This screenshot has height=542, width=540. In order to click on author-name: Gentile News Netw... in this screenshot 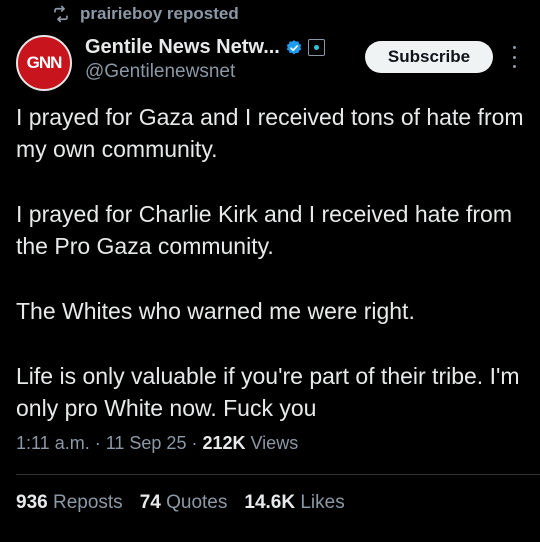, I will do `click(182, 47)`.